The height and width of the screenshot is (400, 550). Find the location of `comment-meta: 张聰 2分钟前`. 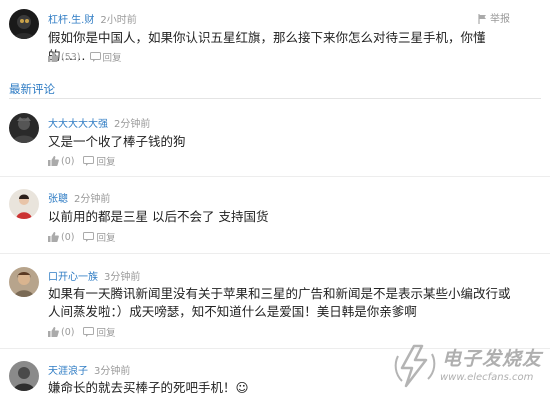

comment-meta: 张聰 2分钟前 is located at coordinates (79, 197).